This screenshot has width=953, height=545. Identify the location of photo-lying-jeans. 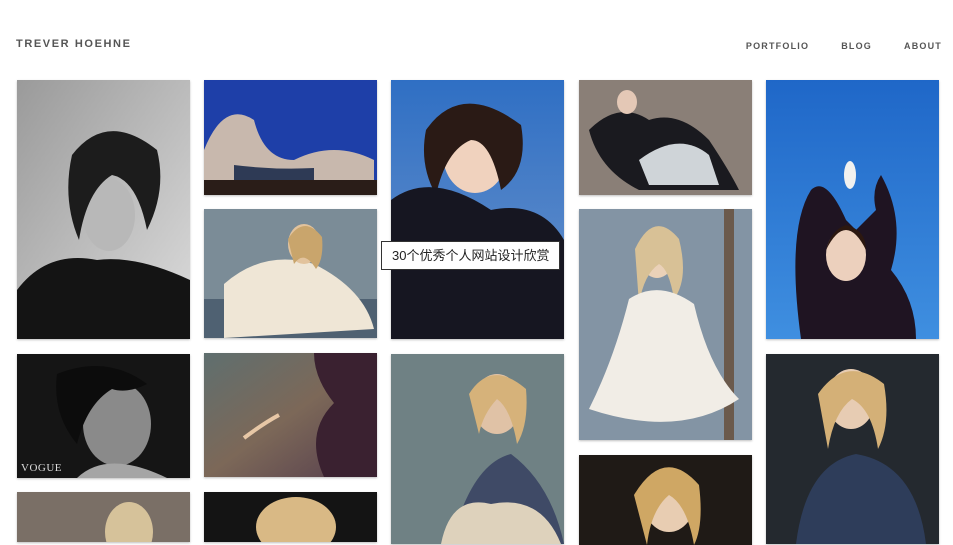
(665, 137).